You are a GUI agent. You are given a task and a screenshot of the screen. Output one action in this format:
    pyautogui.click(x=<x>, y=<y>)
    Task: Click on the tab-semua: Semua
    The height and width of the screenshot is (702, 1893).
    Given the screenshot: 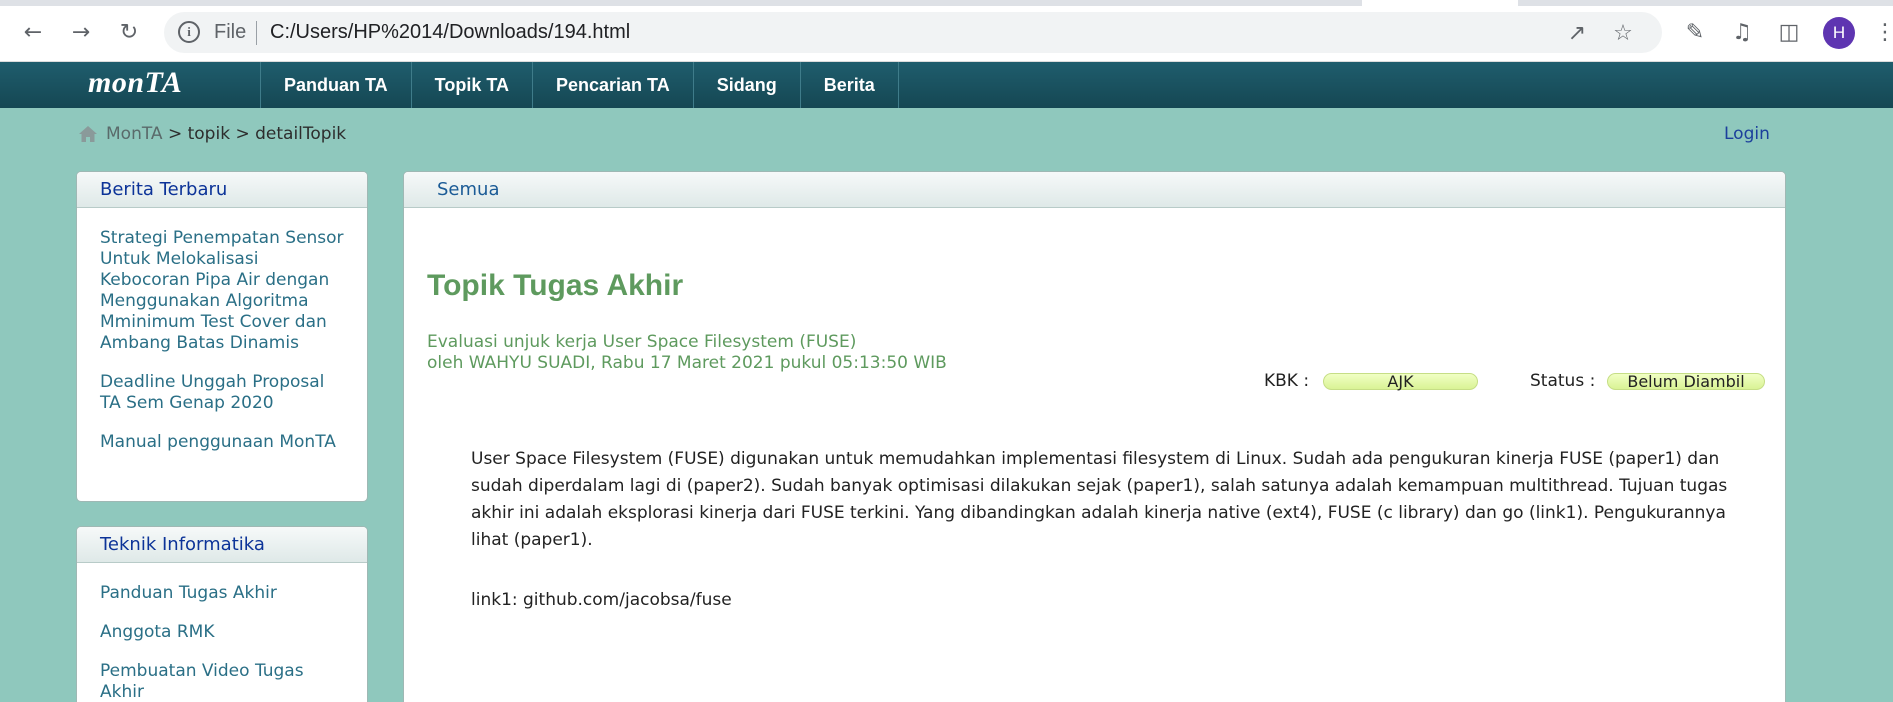 What is the action you would take?
    pyautogui.click(x=1094, y=190)
    